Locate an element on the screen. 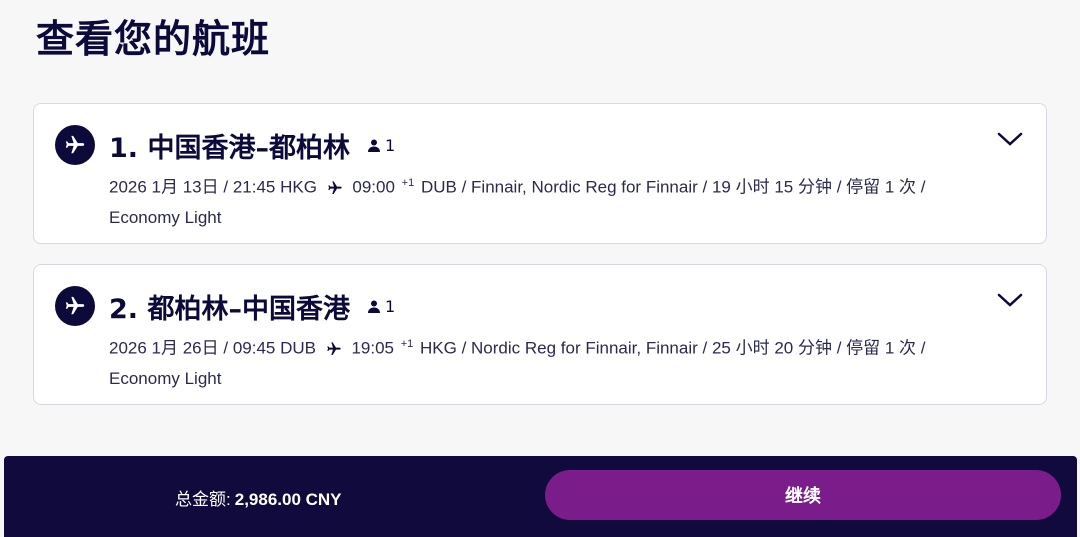 The image size is (1080, 537). arrival-time: 09:00 is located at coordinates (373, 187).